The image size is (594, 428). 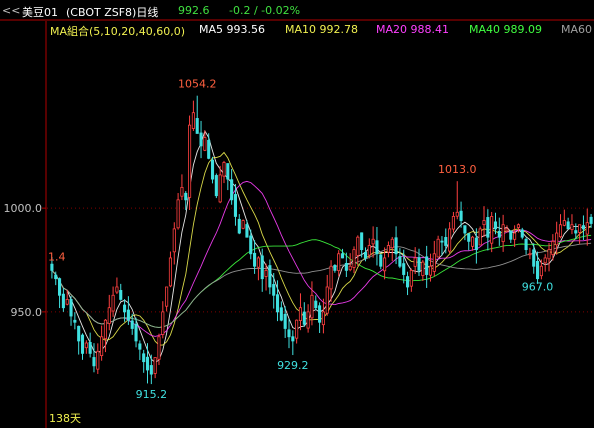 What do you see at coordinates (197, 84) in the screenshot?
I see `high-annotation: 1054.2` at bounding box center [197, 84].